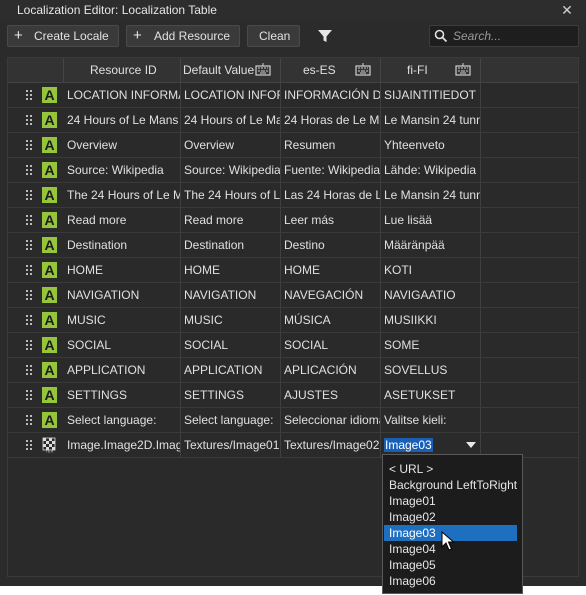  What do you see at coordinates (331, 445) in the screenshot?
I see `cell-es-es: Textures/Image02` at bounding box center [331, 445].